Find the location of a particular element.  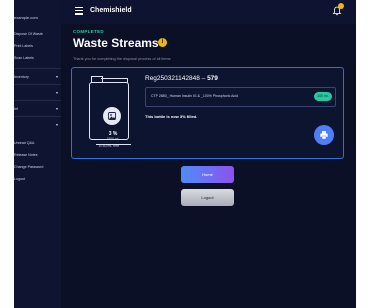

sidebar-item-scan-labels: Scan Labels is located at coordinates (24, 58).